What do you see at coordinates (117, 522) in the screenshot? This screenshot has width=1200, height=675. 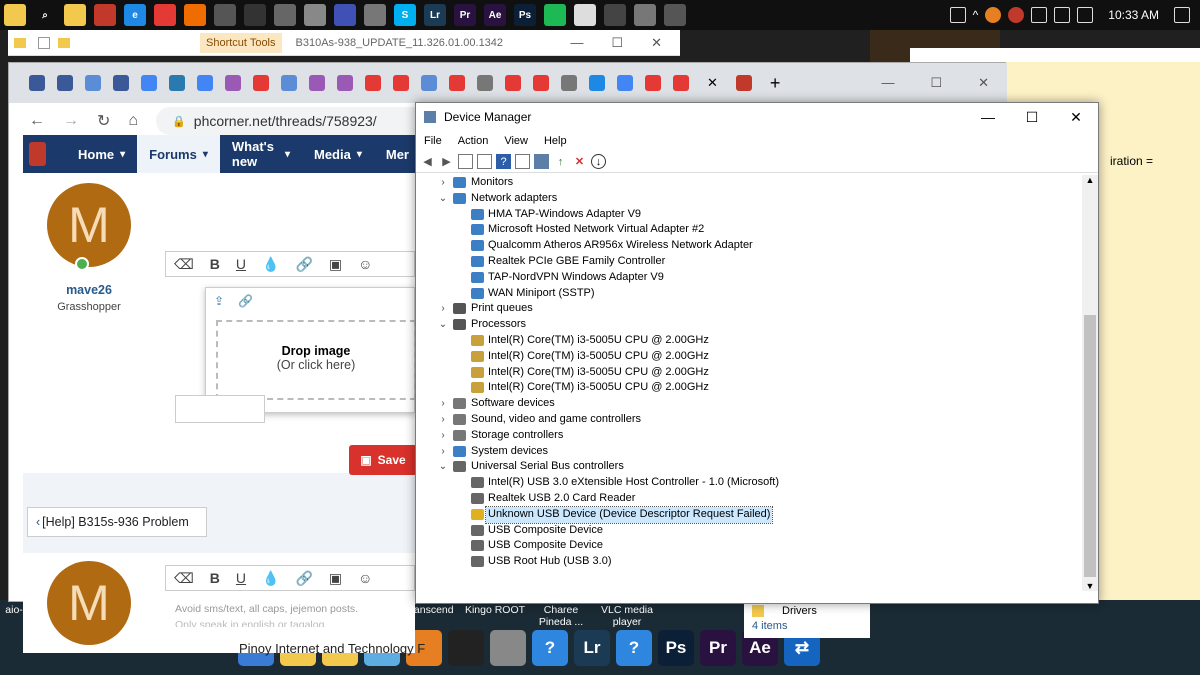 I see `thread-link-button: ‹ [Help] B315s-936 Problem` at bounding box center [117, 522].